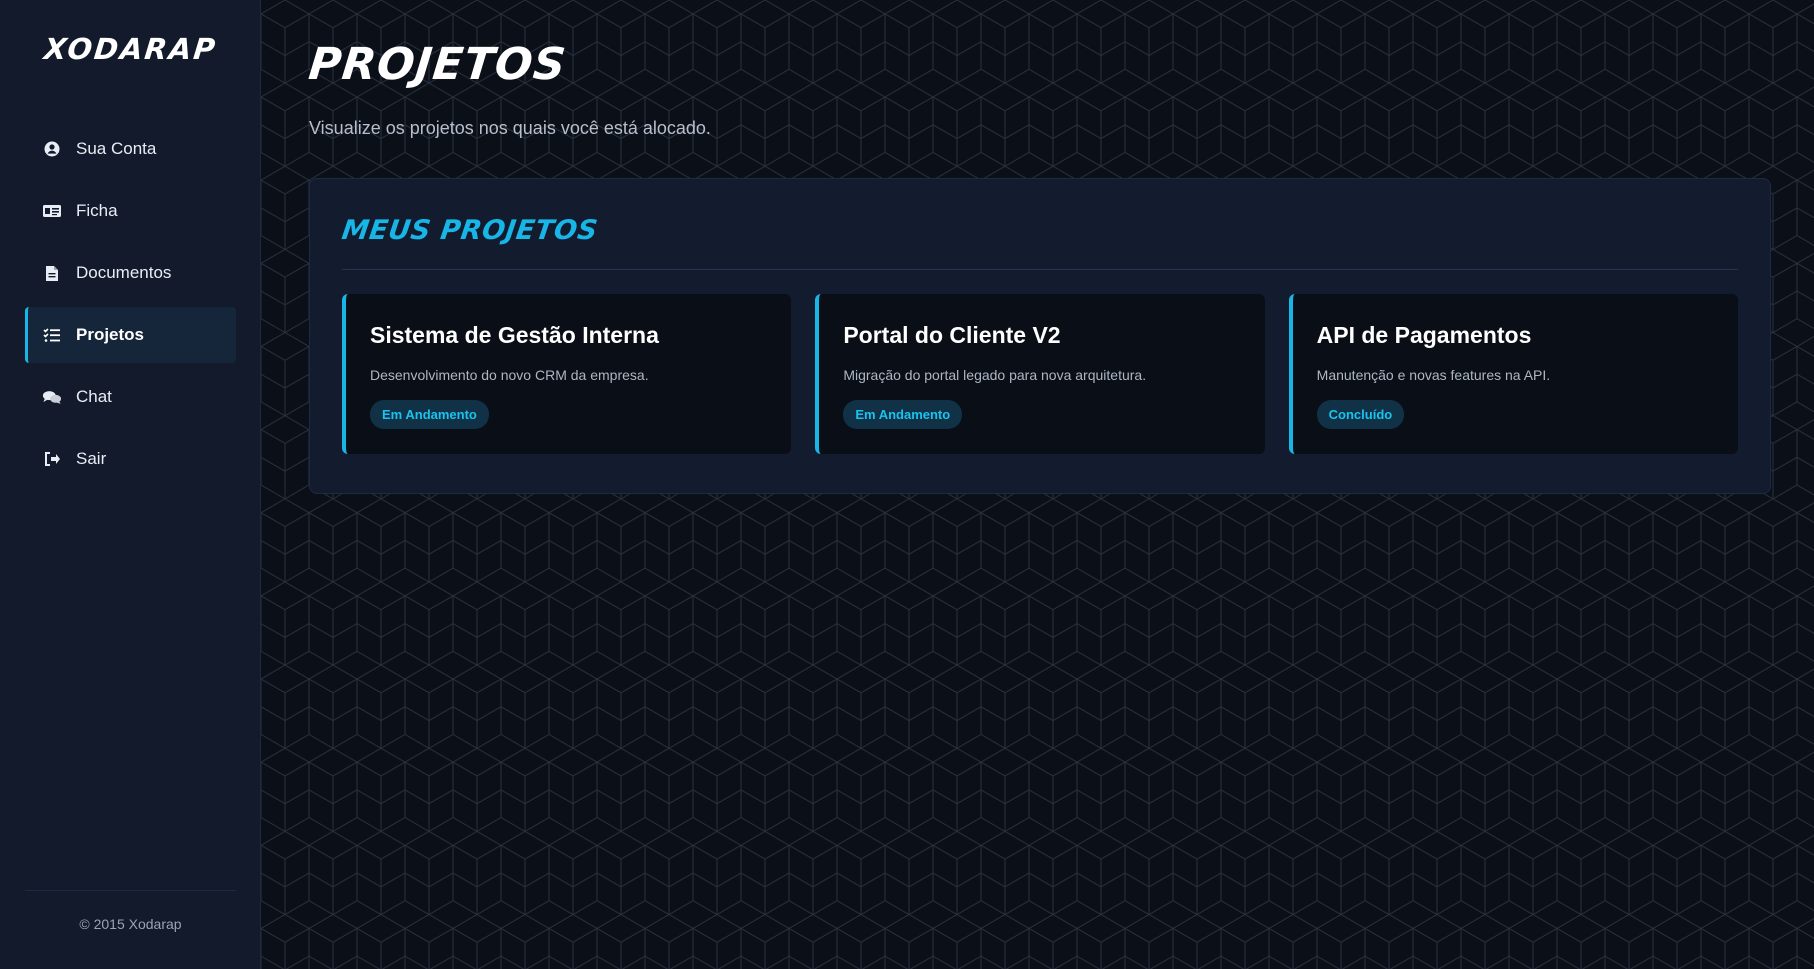 This screenshot has height=969, width=1814. I want to click on sidebar-item-label: Documentos, so click(124, 272).